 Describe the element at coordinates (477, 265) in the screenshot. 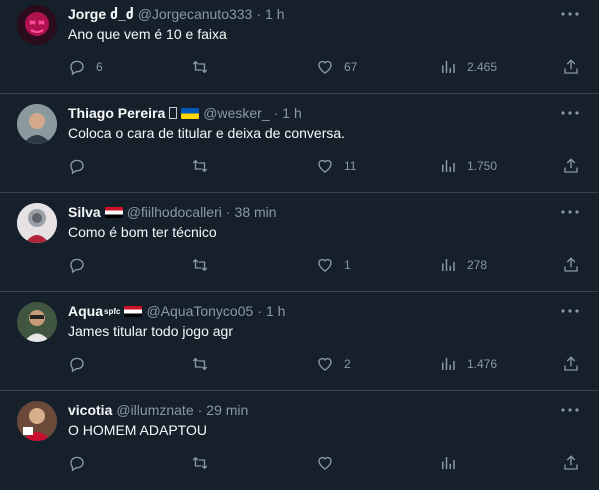

I see `views-count: 278` at that location.